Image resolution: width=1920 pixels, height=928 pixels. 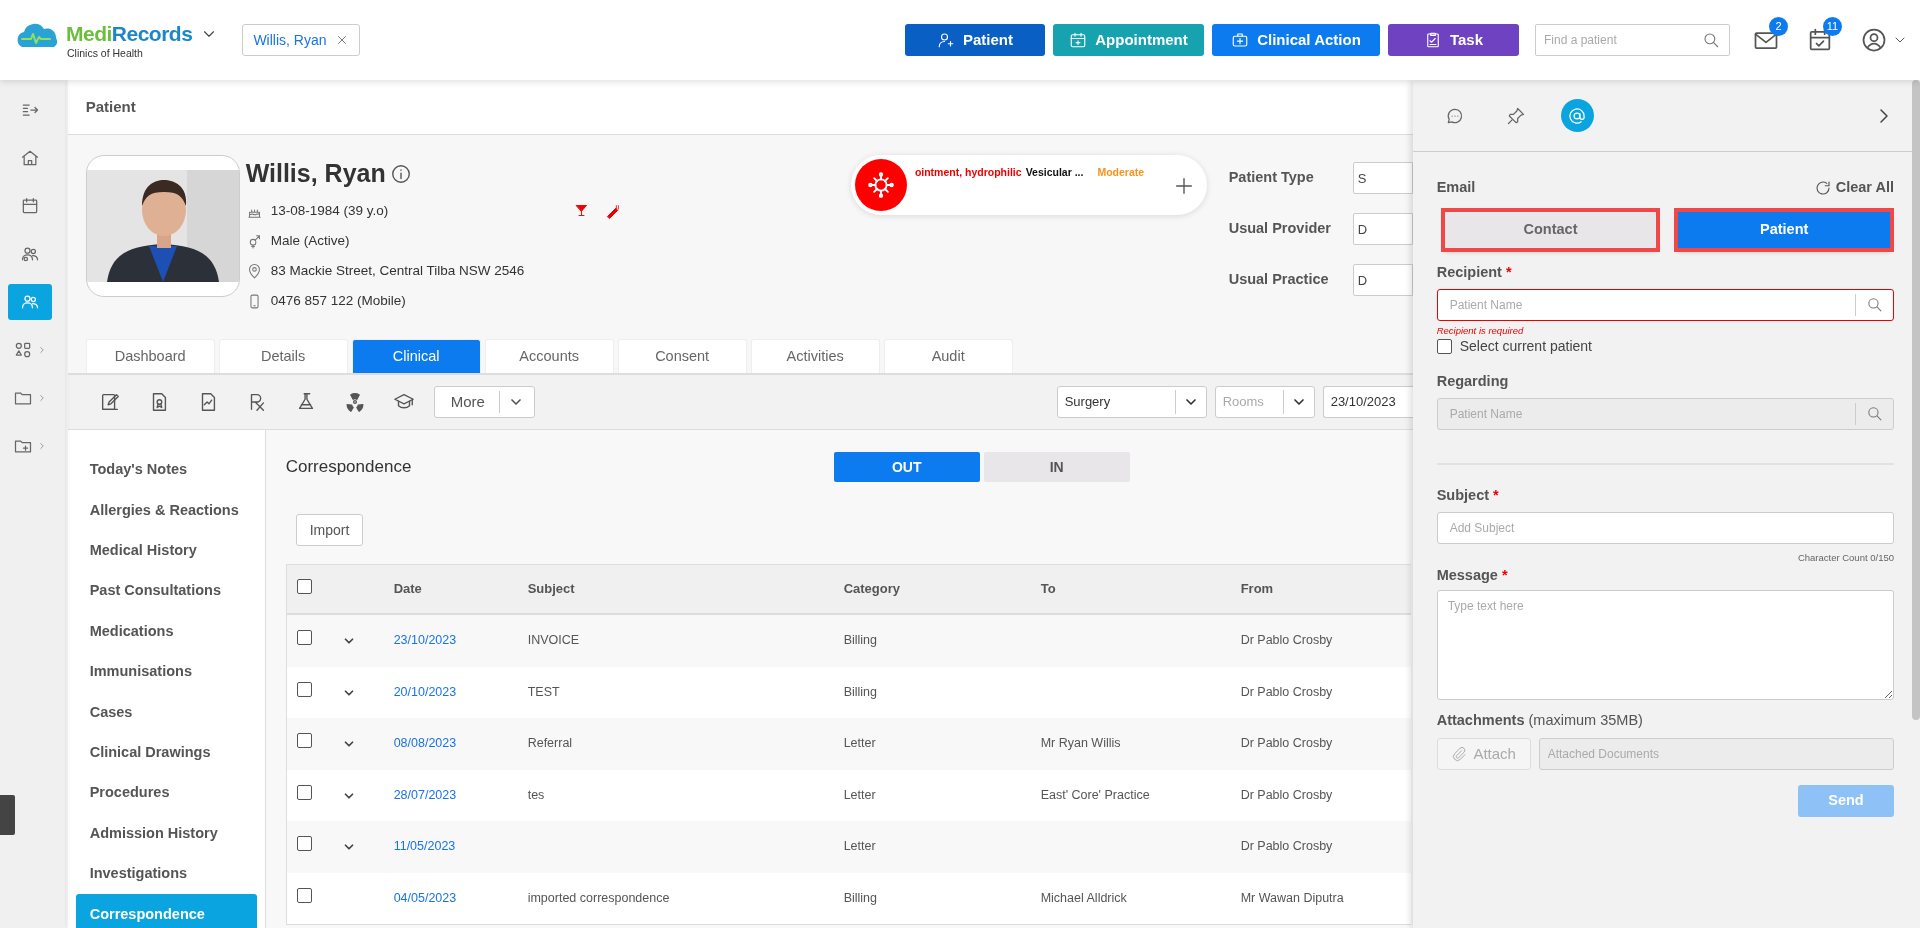 What do you see at coordinates (166, 833) in the screenshot?
I see `clinical-nav-item: Admission History` at bounding box center [166, 833].